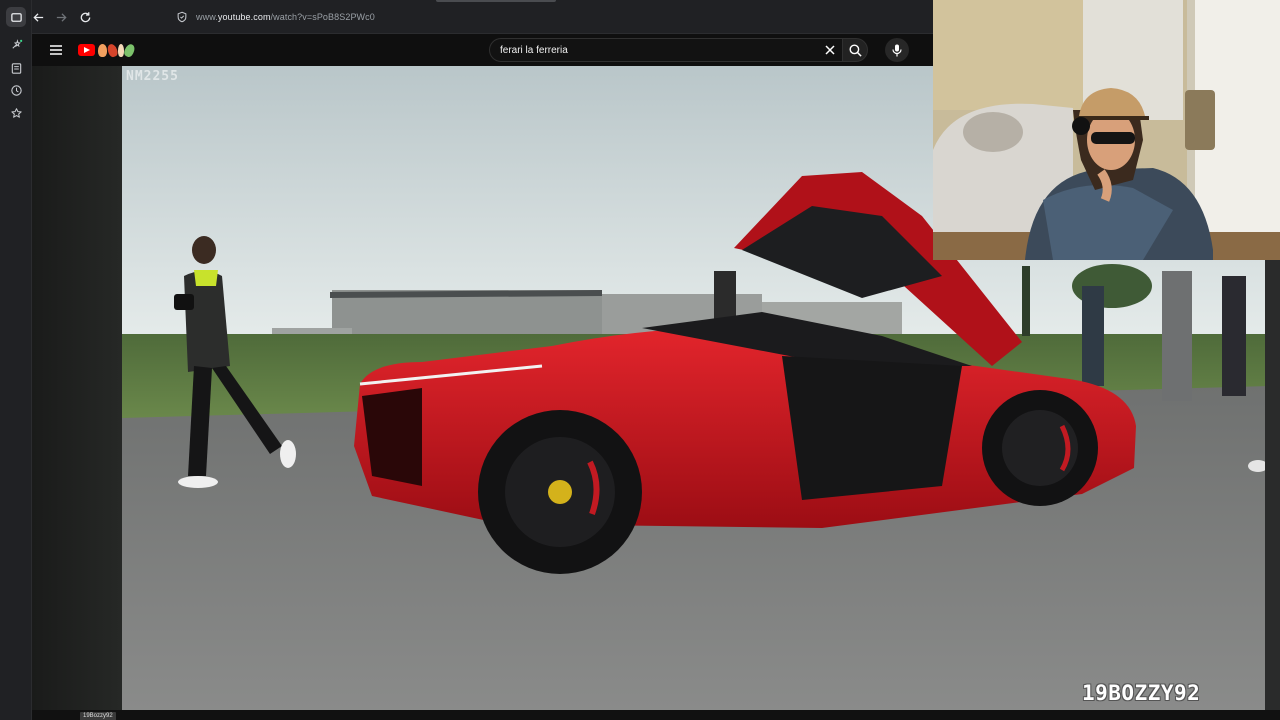 Image resolution: width=1280 pixels, height=720 pixels. I want to click on page-background, so click(77, 388).